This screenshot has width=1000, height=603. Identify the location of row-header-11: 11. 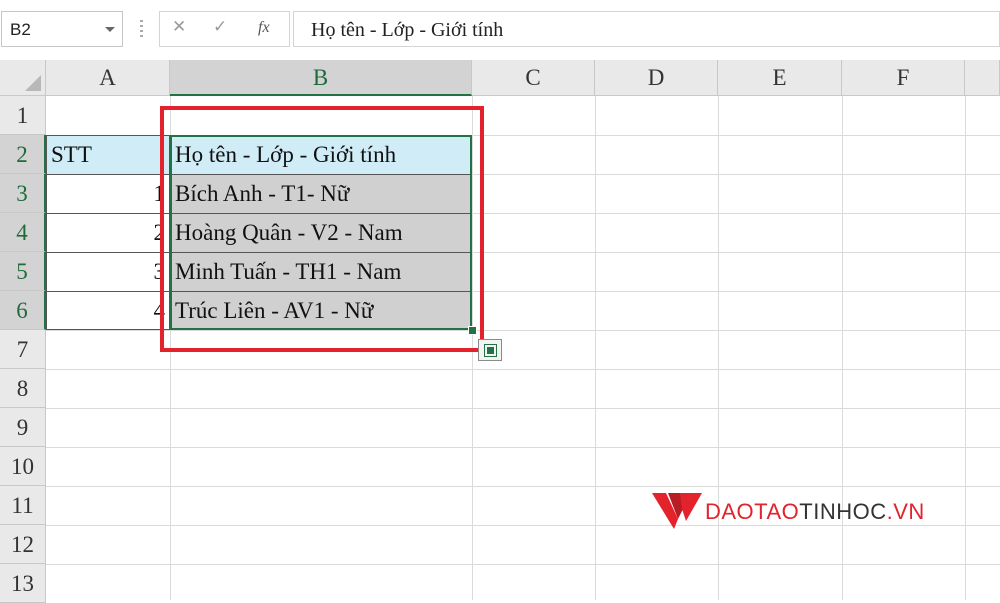
(23, 505).